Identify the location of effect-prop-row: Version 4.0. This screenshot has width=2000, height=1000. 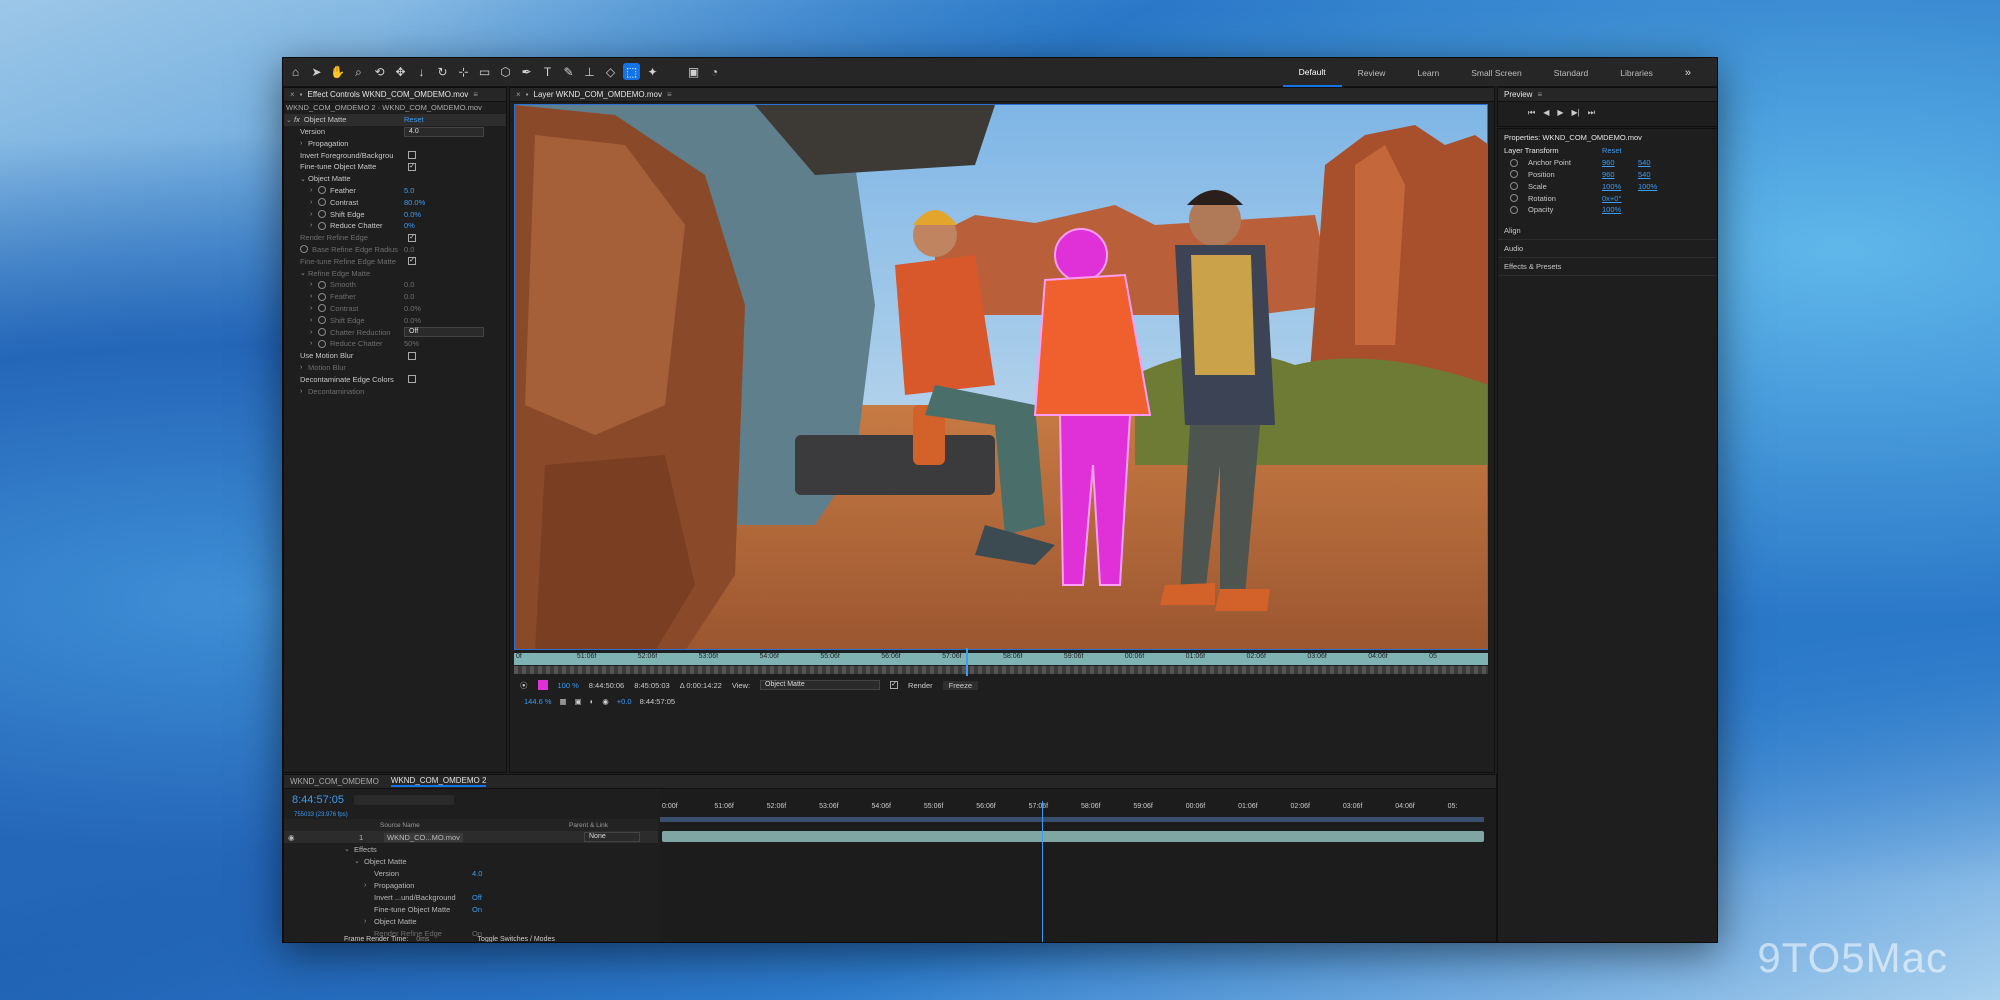
(395, 132).